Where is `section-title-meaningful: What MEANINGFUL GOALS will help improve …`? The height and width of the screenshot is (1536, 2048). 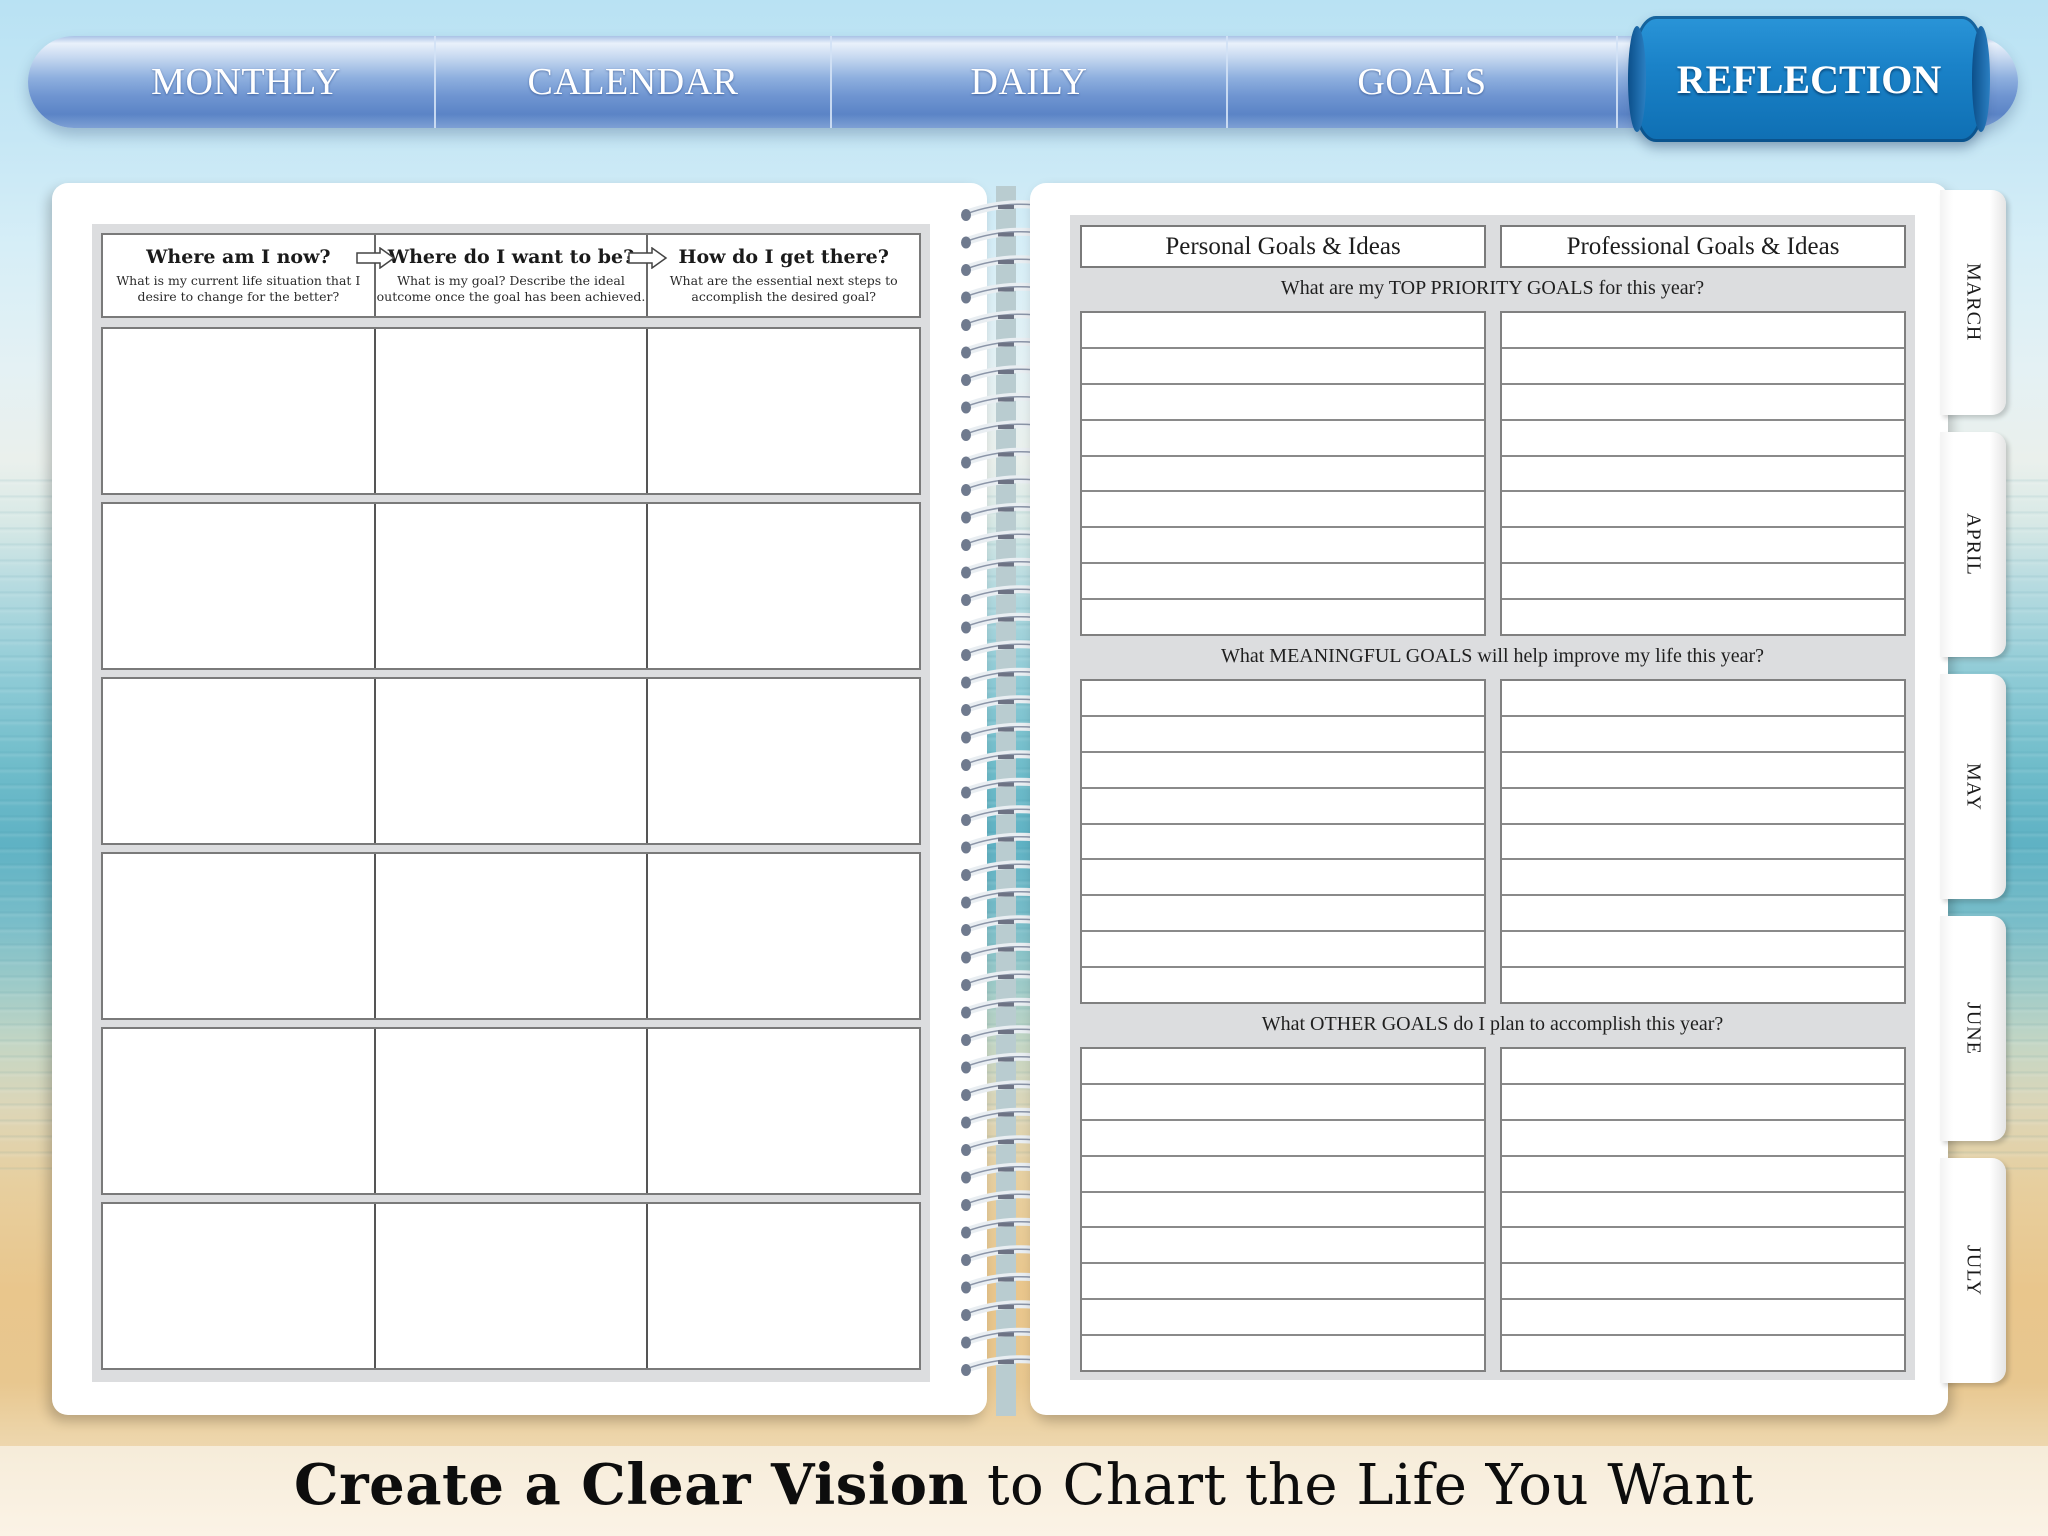 section-title-meaningful: What MEANINGFUL GOALS will help improve … is located at coordinates (1492, 656).